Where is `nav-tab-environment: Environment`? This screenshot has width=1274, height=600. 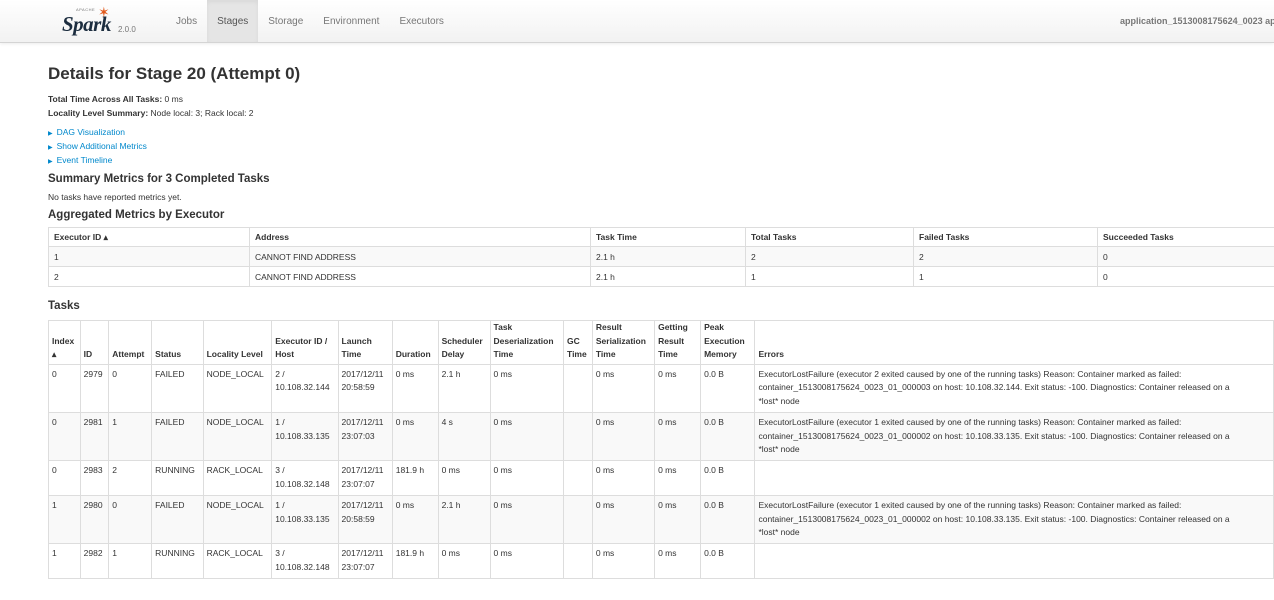 nav-tab-environment: Environment is located at coordinates (351, 21).